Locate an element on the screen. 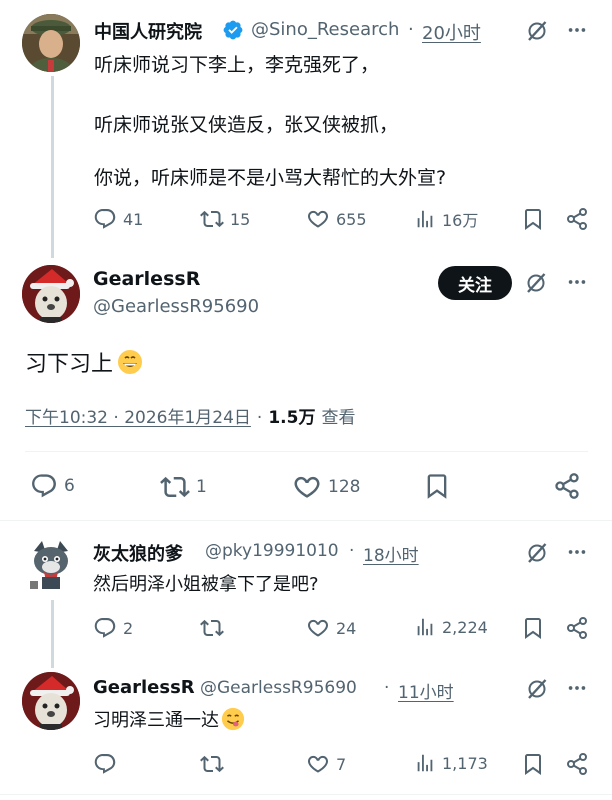 This screenshot has height=800, width=612. views-button: 1,173 is located at coordinates (451, 763).